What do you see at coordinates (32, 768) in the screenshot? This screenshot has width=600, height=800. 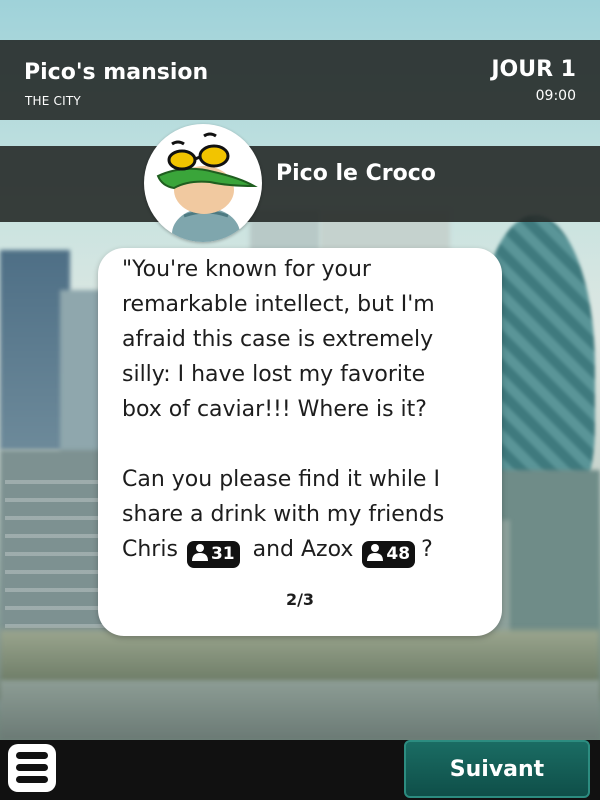 I see `hamburger-menu-icon` at bounding box center [32, 768].